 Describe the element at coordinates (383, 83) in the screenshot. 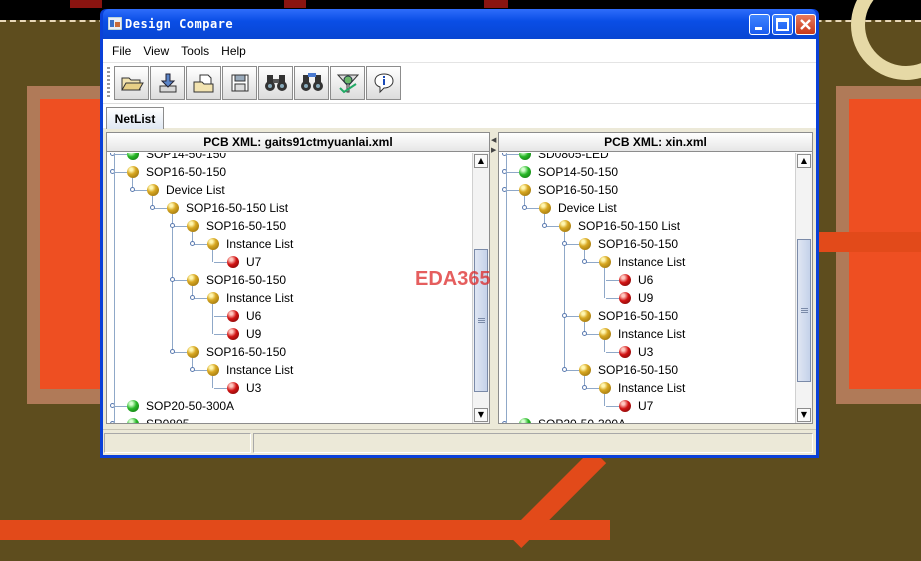

I see `info-button` at that location.